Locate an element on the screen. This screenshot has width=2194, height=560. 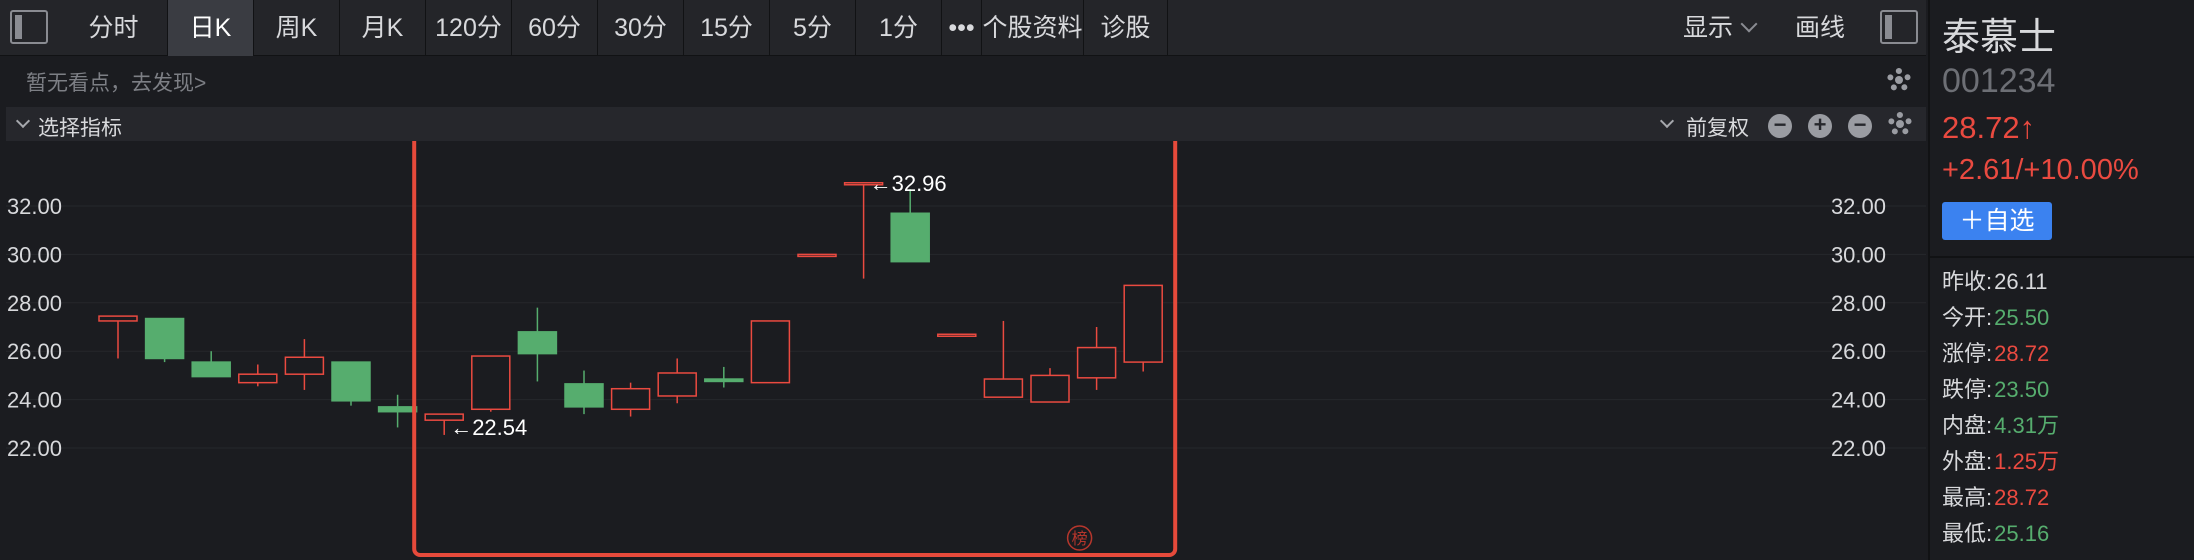
stat-row: 跌停:23.50 is located at coordinates (2000, 390).